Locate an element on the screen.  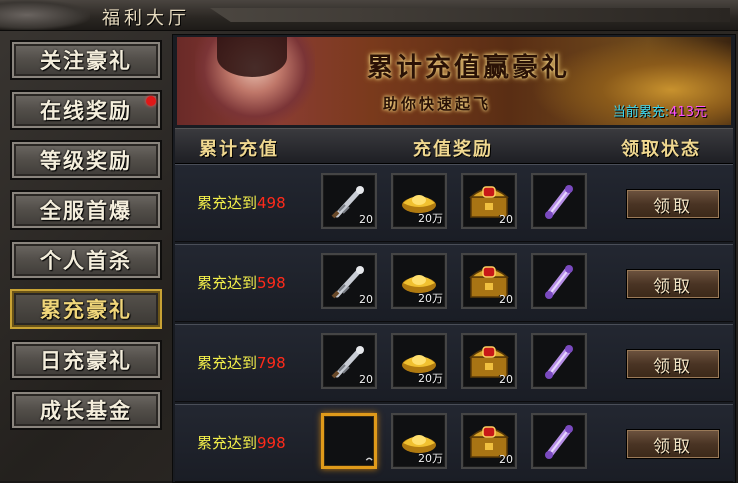
heroine-hair-icon is located at coordinates (252, 57).